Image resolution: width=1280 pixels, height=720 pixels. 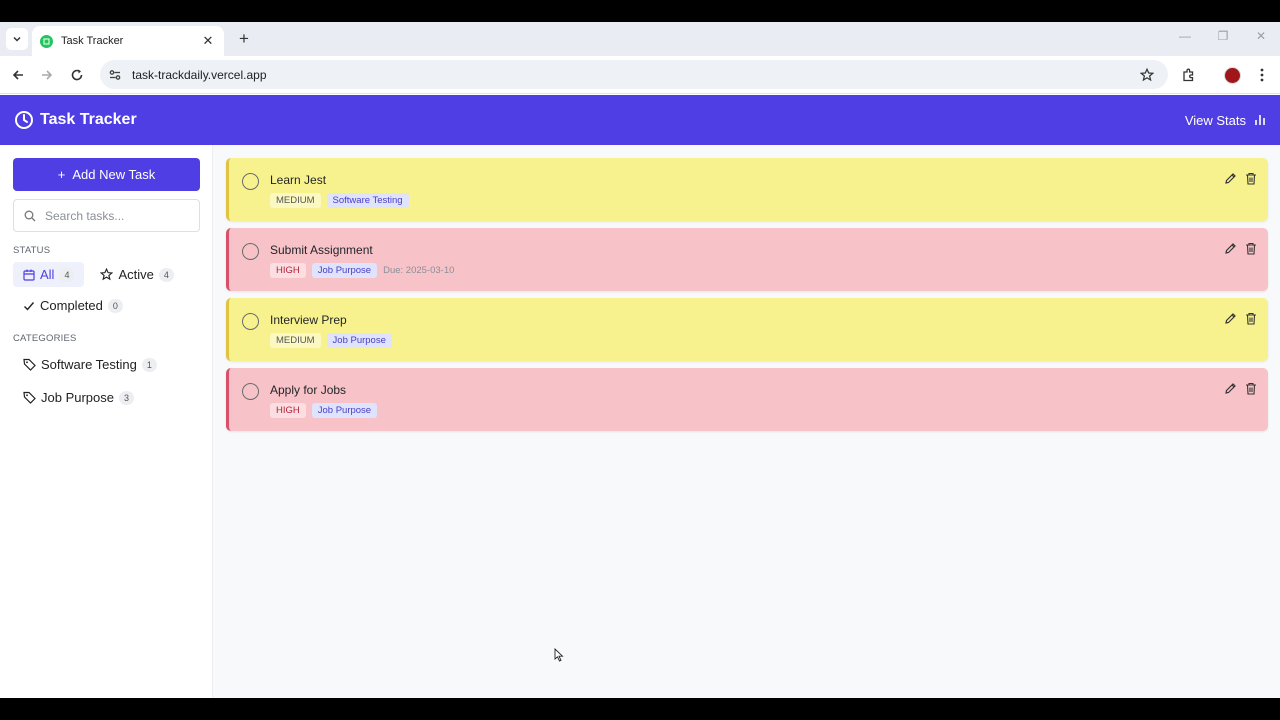 What do you see at coordinates (1232, 75) in the screenshot?
I see `profile-avatar` at bounding box center [1232, 75].